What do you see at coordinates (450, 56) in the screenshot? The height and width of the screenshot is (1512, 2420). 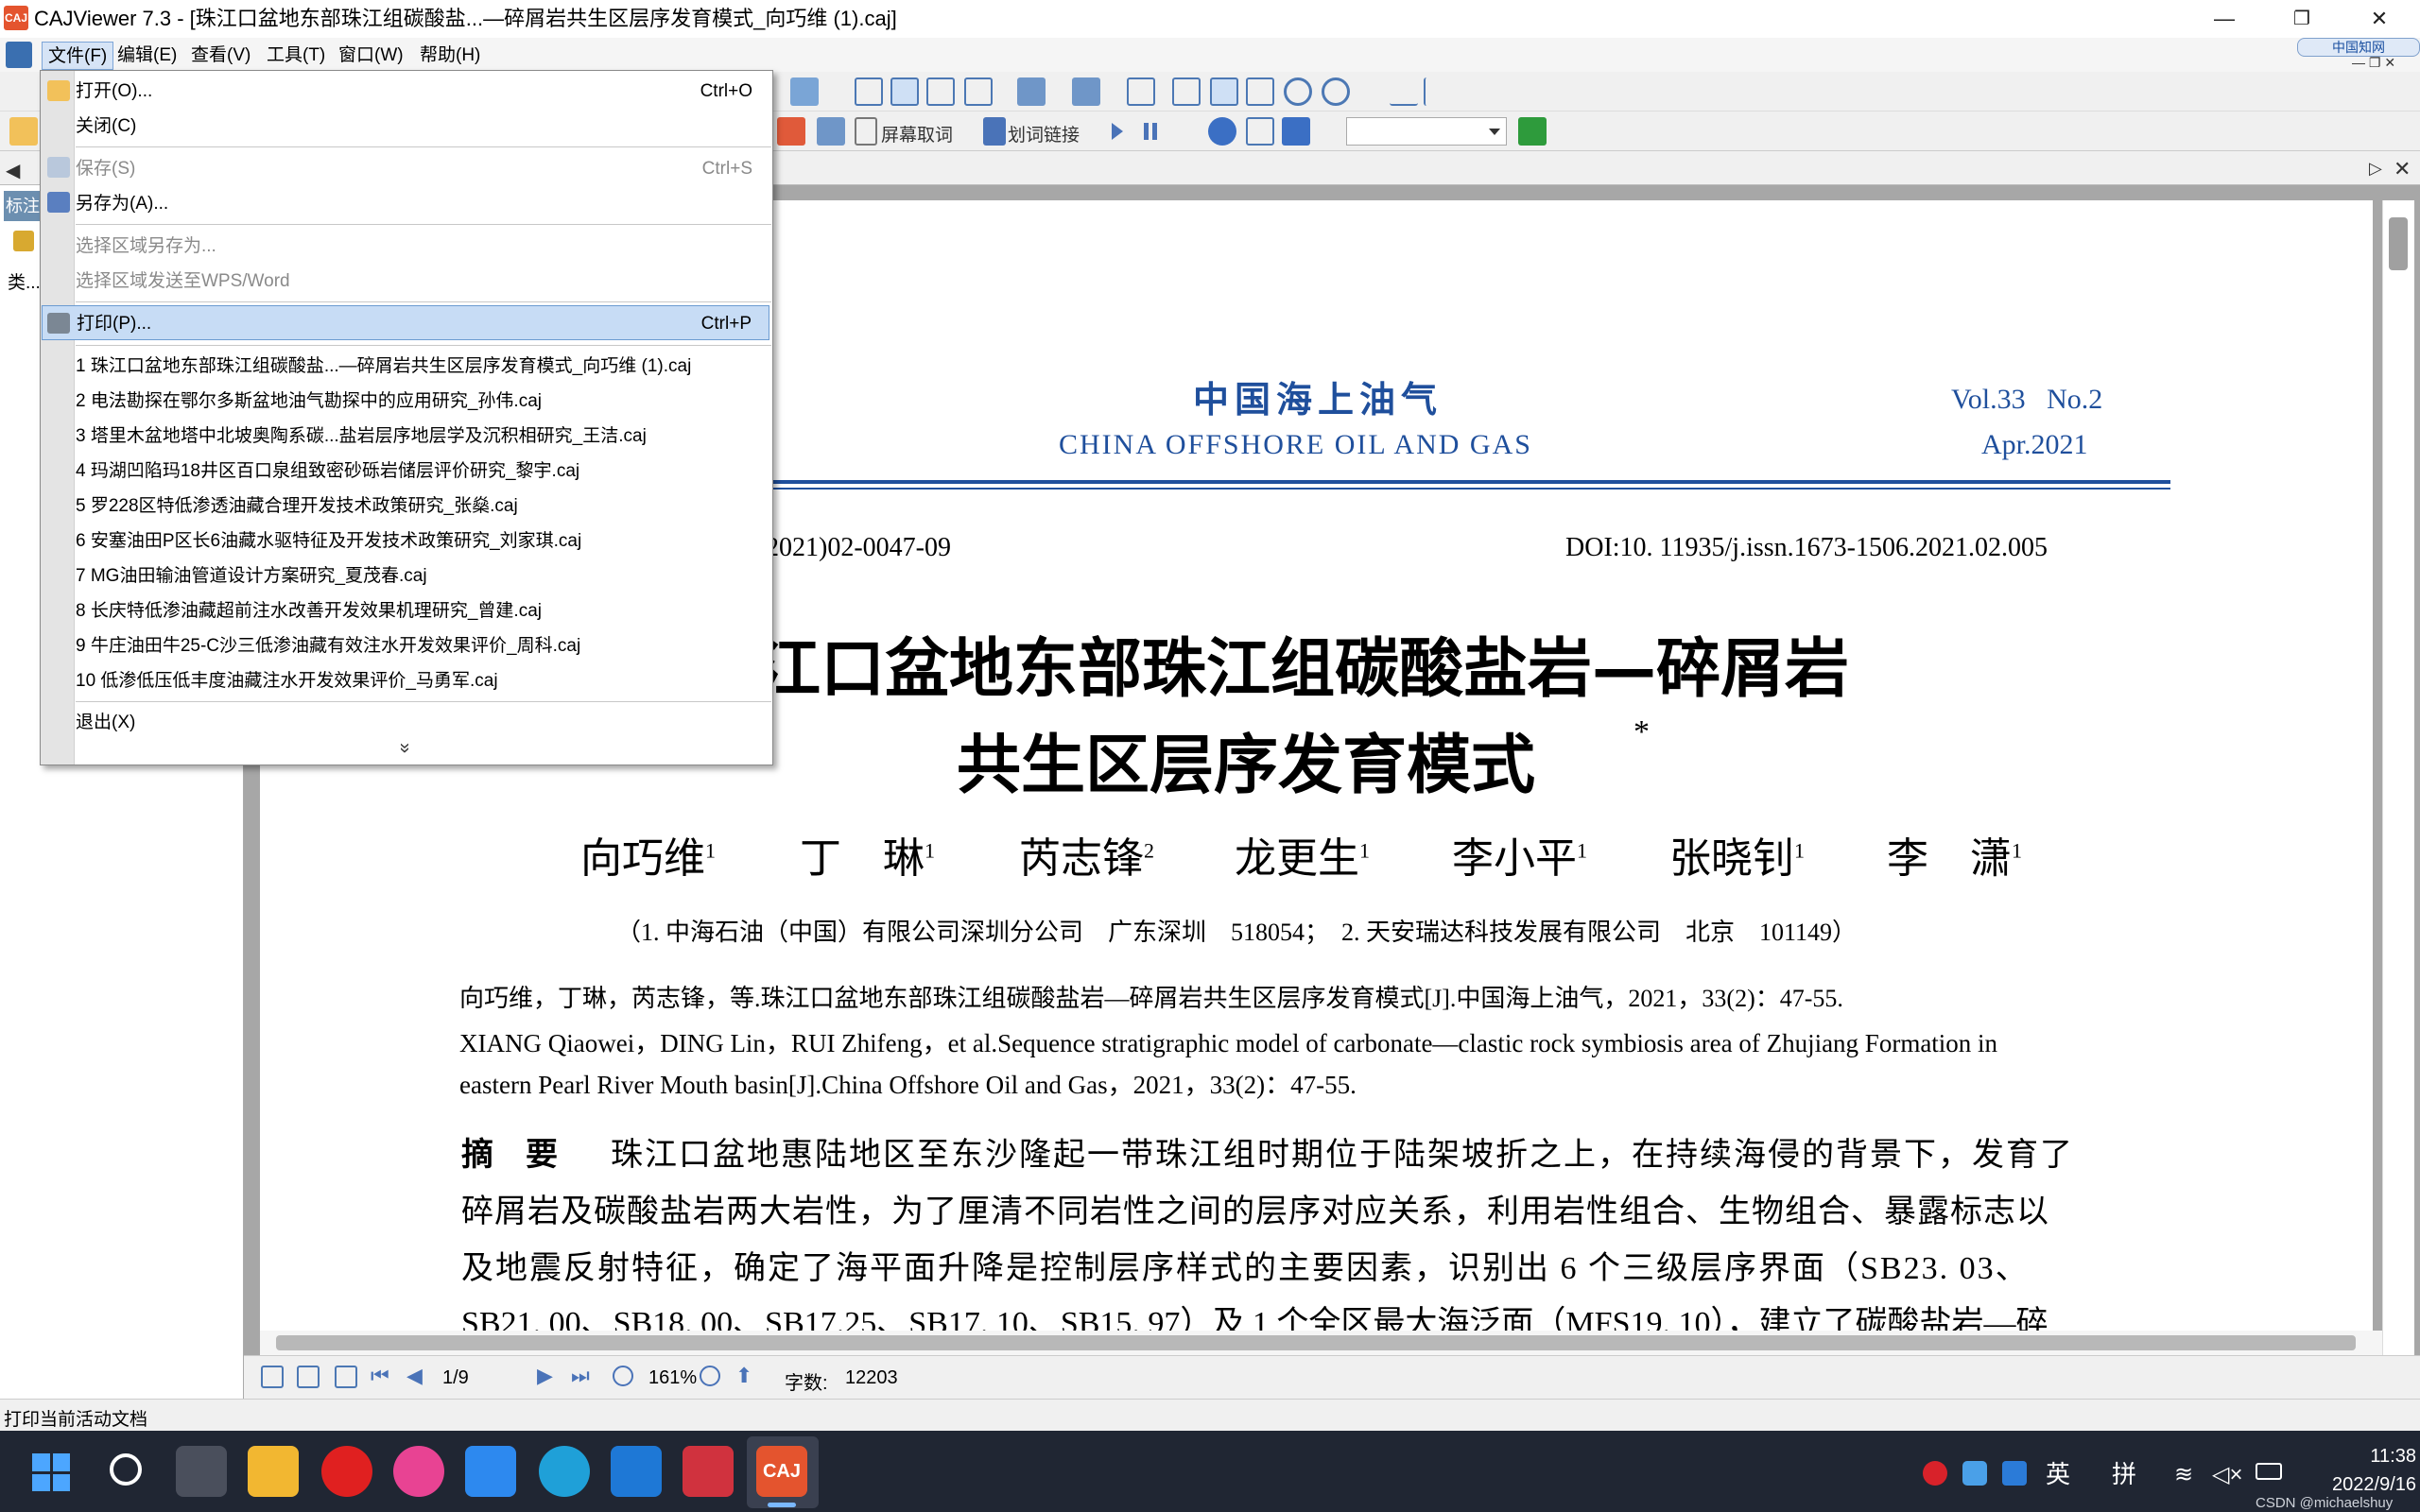 I see `menu-help: 帮助(H)` at bounding box center [450, 56].